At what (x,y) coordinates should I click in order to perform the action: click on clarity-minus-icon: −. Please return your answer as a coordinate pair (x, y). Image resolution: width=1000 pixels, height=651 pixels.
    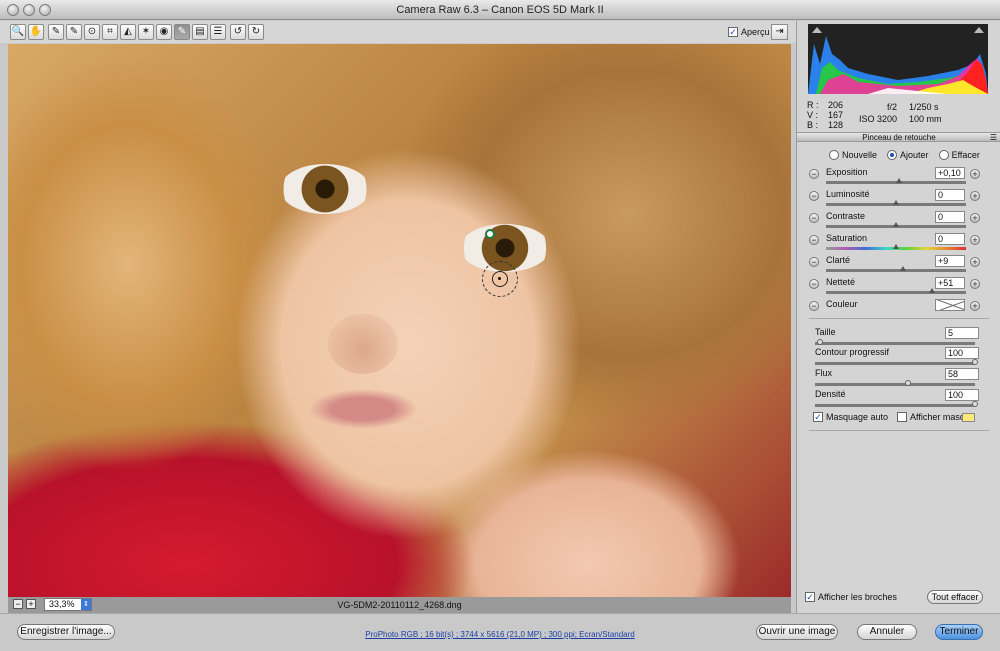
    Looking at the image, I should click on (814, 262).